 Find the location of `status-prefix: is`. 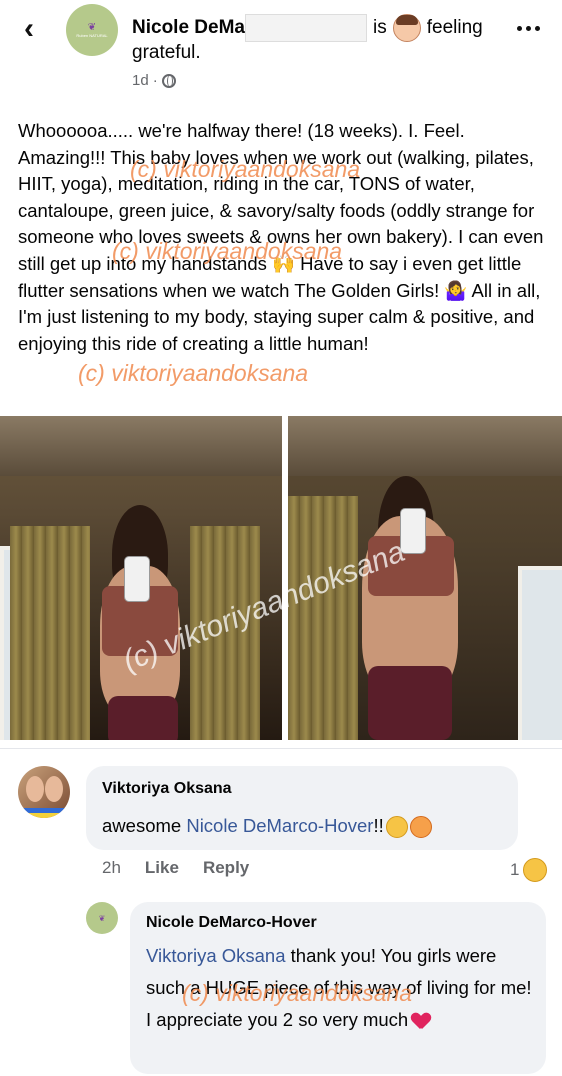

status-prefix: is is located at coordinates (379, 28).